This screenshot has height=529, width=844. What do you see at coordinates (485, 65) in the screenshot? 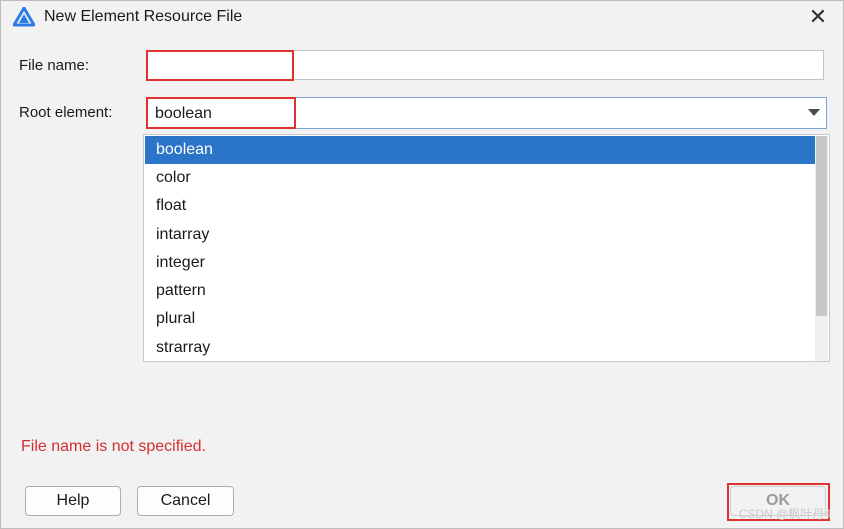
I see `file-name-input` at bounding box center [485, 65].